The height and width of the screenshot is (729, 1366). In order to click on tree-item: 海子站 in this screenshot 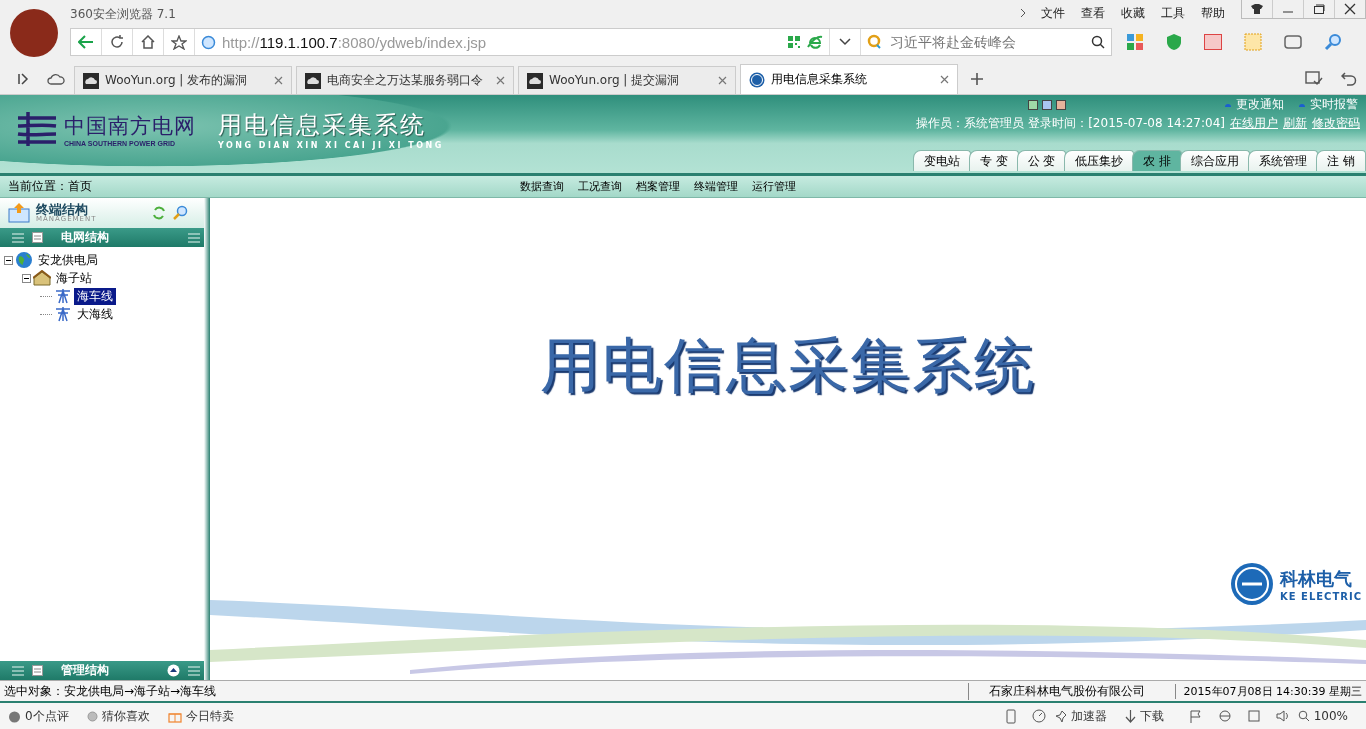, I will do `click(74, 278)`.